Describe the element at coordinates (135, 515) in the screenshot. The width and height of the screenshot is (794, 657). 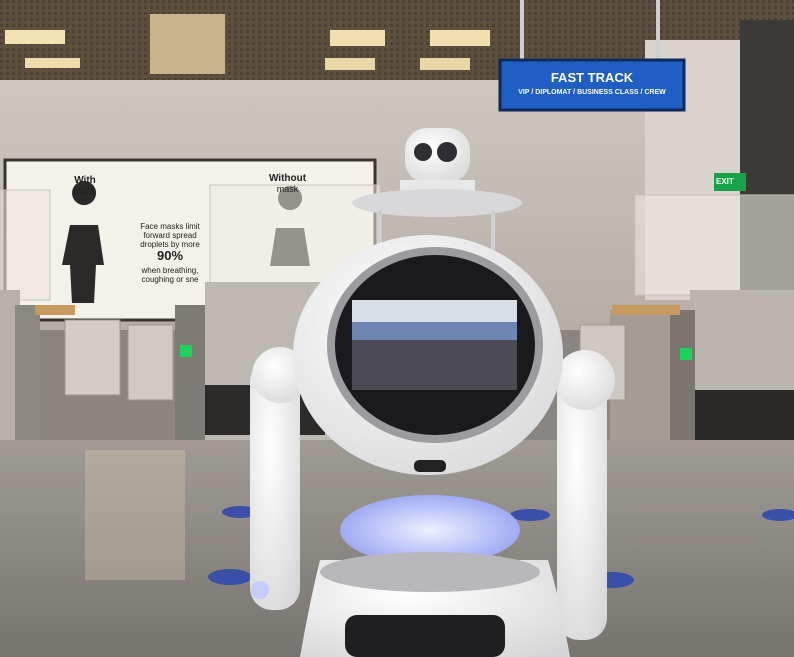
I see `floor-reflection` at that location.